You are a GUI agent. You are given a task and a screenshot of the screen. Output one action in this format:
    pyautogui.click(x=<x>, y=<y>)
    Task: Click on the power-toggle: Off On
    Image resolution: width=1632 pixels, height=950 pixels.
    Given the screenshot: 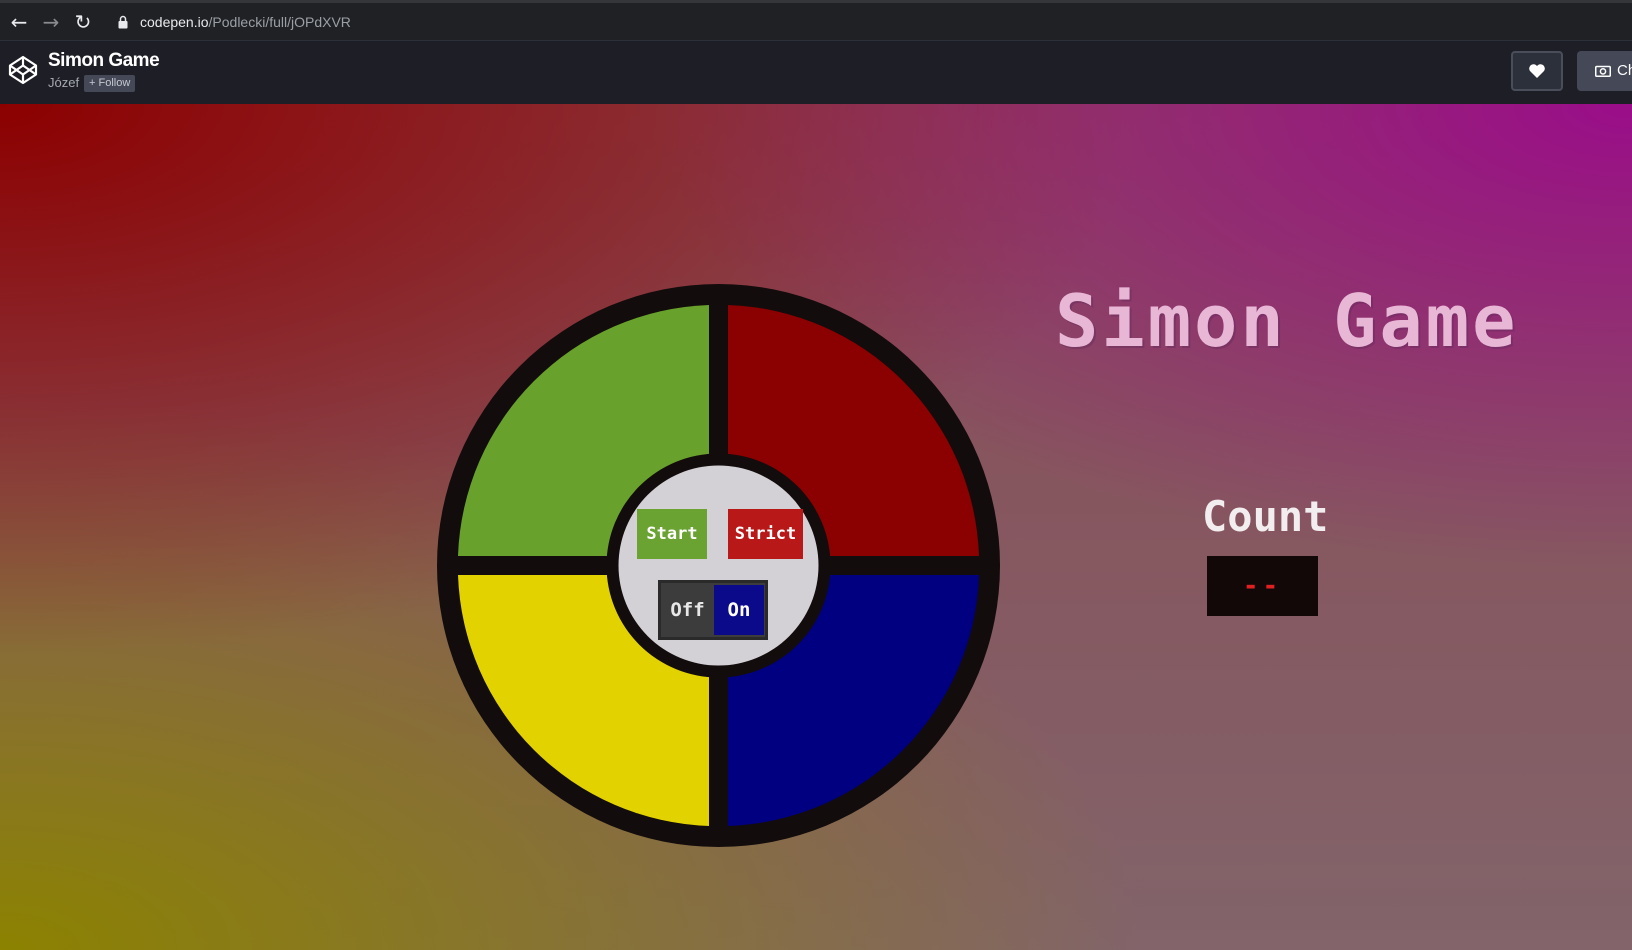 What is the action you would take?
    pyautogui.click(x=713, y=610)
    